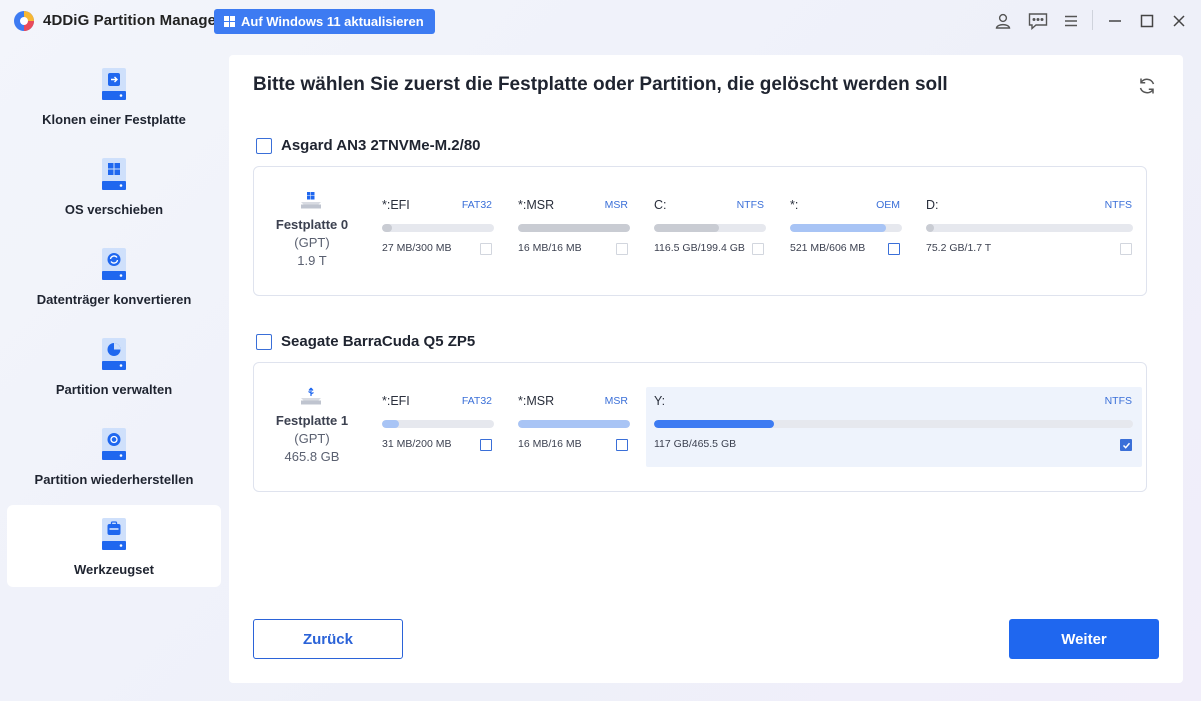 The height and width of the screenshot is (701, 1201). I want to click on manage-partition-icon, so click(114, 354).